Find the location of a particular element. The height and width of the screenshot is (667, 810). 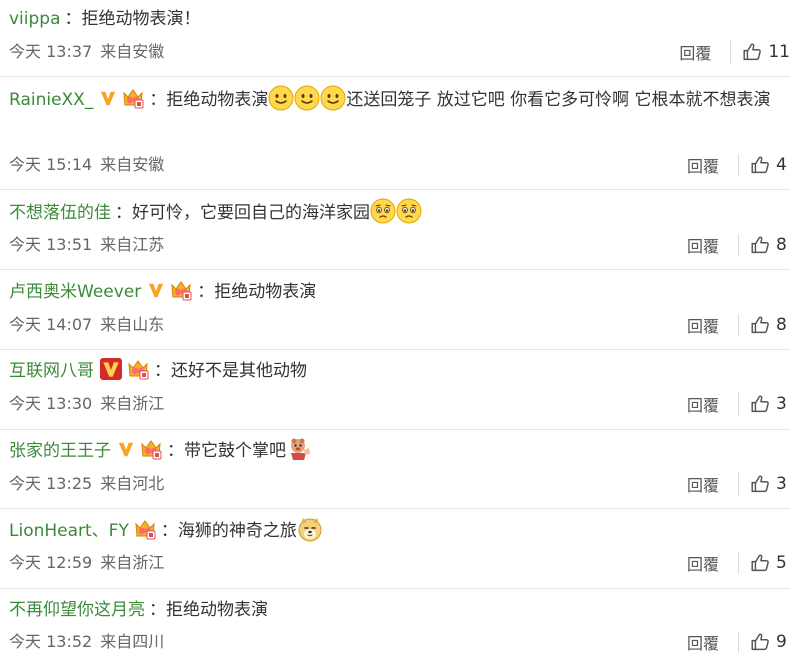

comment-body: 互联网八哥 ：还好不是其他动物 is located at coordinates (399, 371).